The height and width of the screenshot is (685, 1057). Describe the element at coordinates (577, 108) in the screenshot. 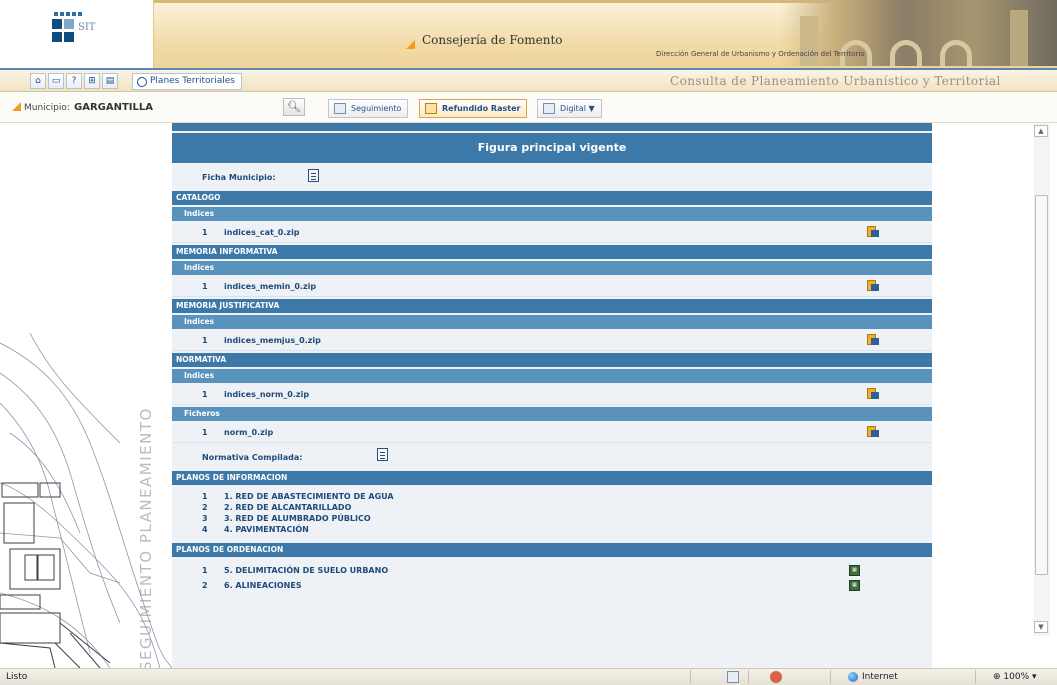

I see `tab-digital-label: Digital ▼` at that location.